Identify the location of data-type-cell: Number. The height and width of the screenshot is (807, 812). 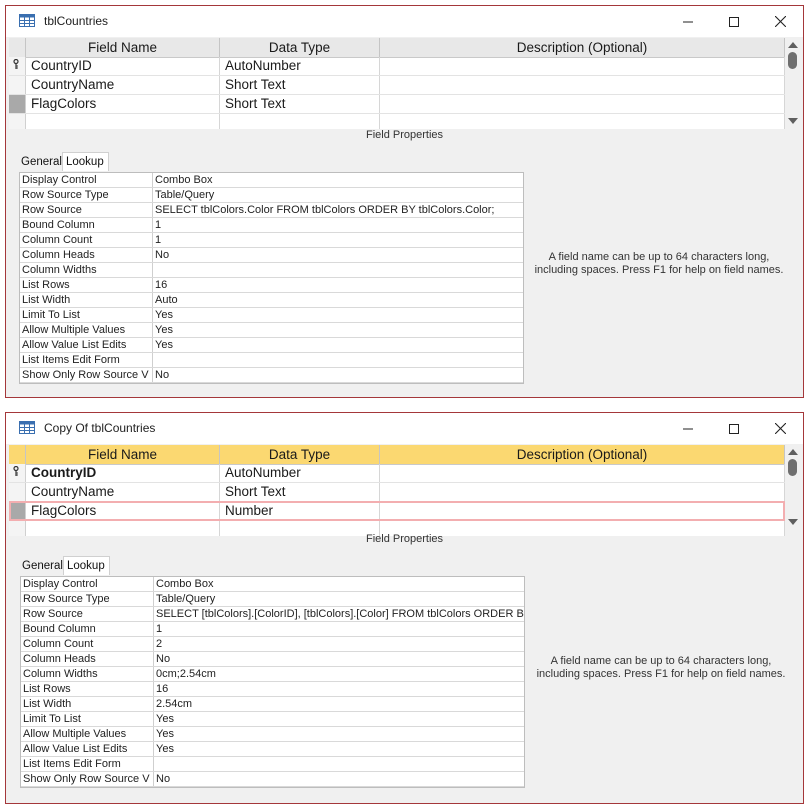
(300, 511).